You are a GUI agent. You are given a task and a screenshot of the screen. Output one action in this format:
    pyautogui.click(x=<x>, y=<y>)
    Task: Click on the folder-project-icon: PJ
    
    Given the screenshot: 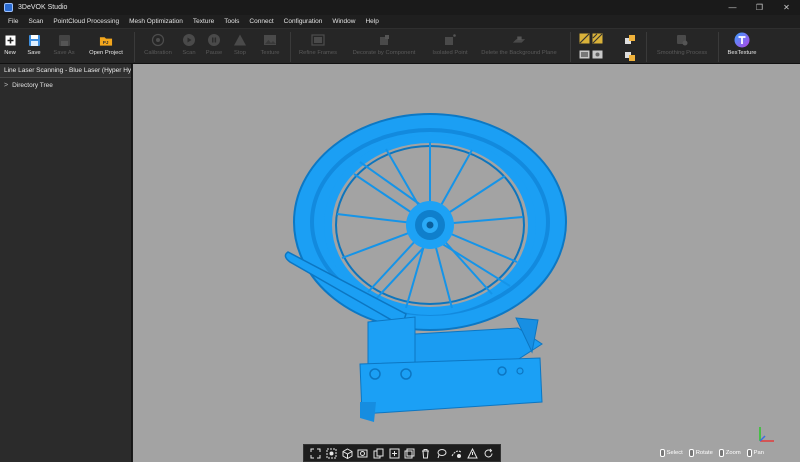 What is the action you would take?
    pyautogui.click(x=106, y=40)
    